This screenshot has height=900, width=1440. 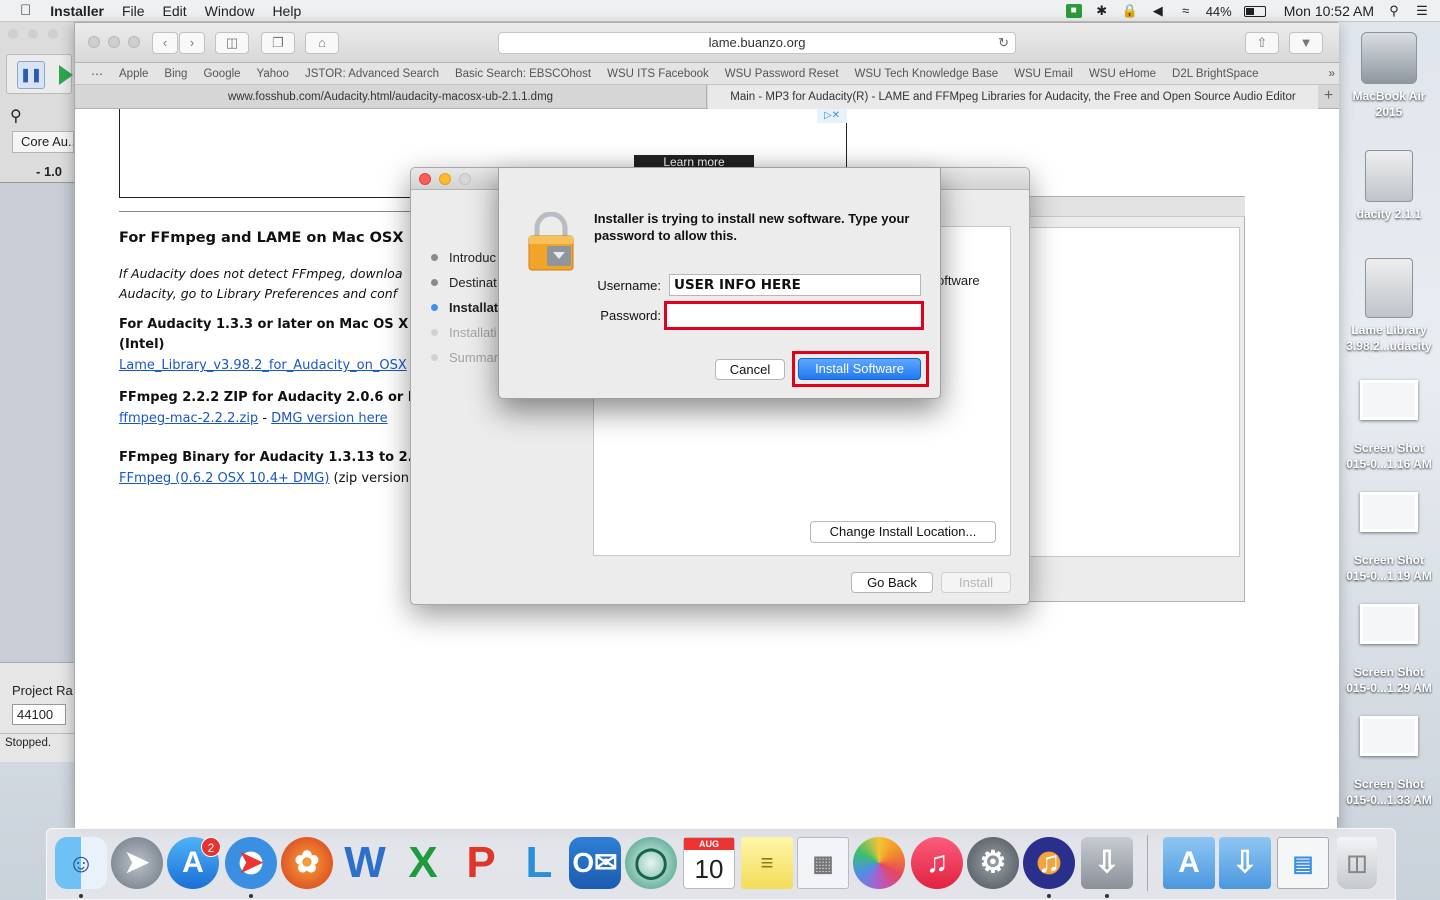 I want to click on lync-icon: L, so click(x=539, y=863).